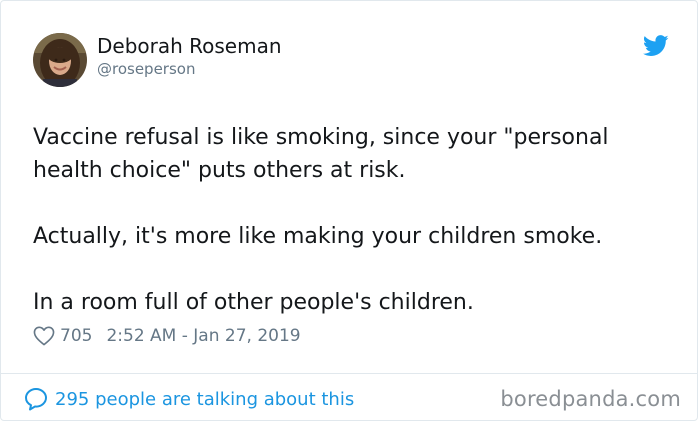 This screenshot has height=423, width=700. What do you see at coordinates (60, 60) in the screenshot?
I see `avatar` at bounding box center [60, 60].